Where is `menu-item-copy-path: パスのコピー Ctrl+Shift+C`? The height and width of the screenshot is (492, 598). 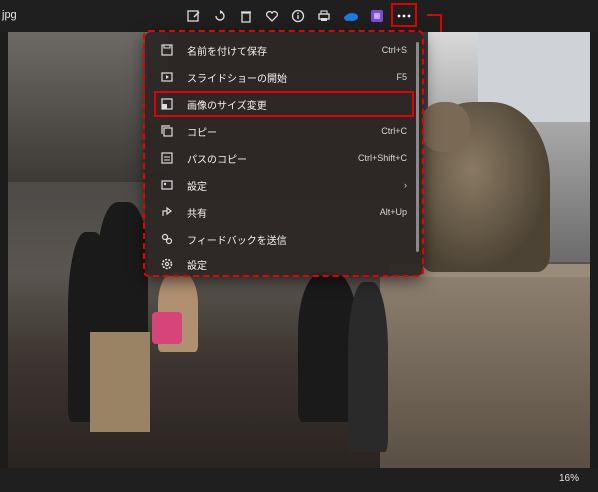
menu-item-copy-path: パスのコピー Ctrl+Shift+C is located at coordinates (284, 158).